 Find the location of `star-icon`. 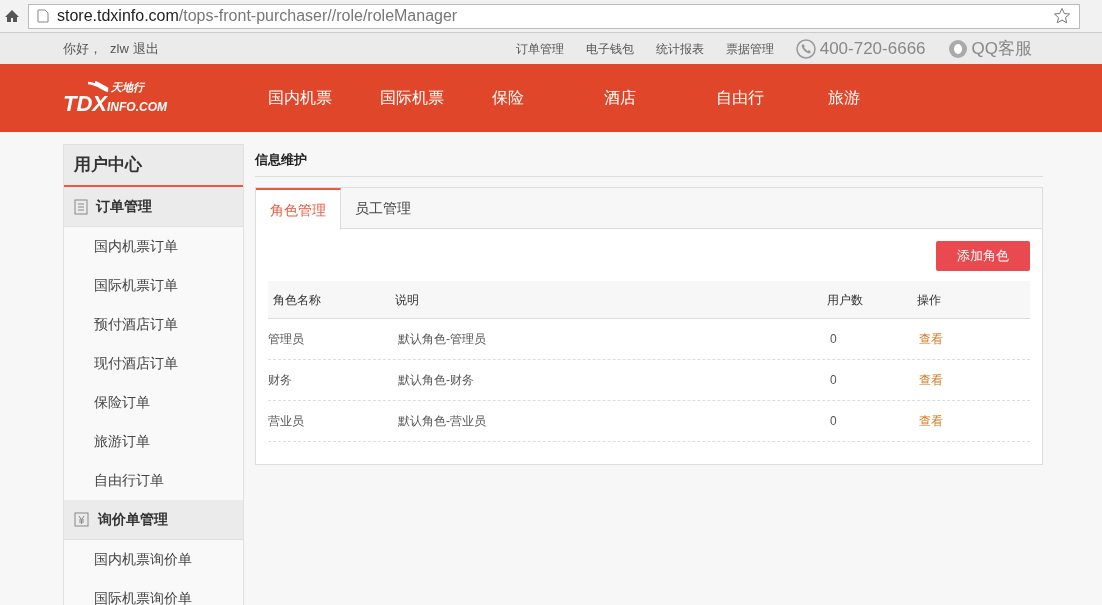

star-icon is located at coordinates (1062, 16).